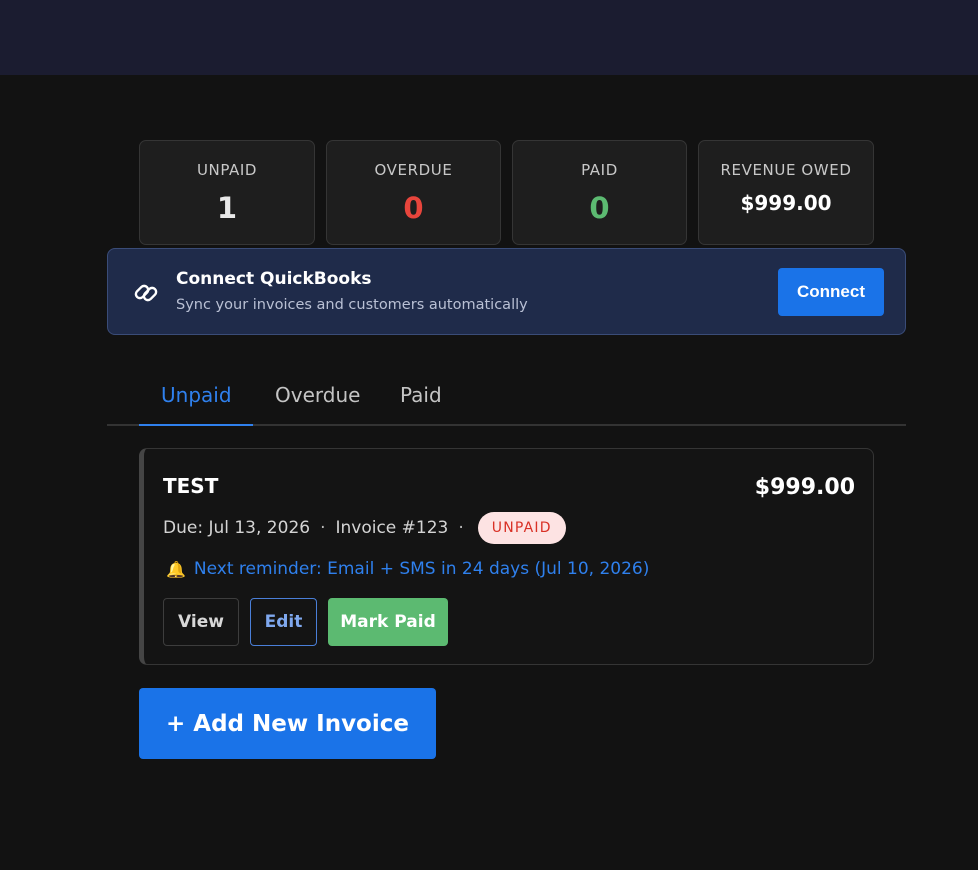 This screenshot has width=978, height=870. Describe the element at coordinates (196, 425) in the screenshot. I see `active-tab-indicator` at that location.